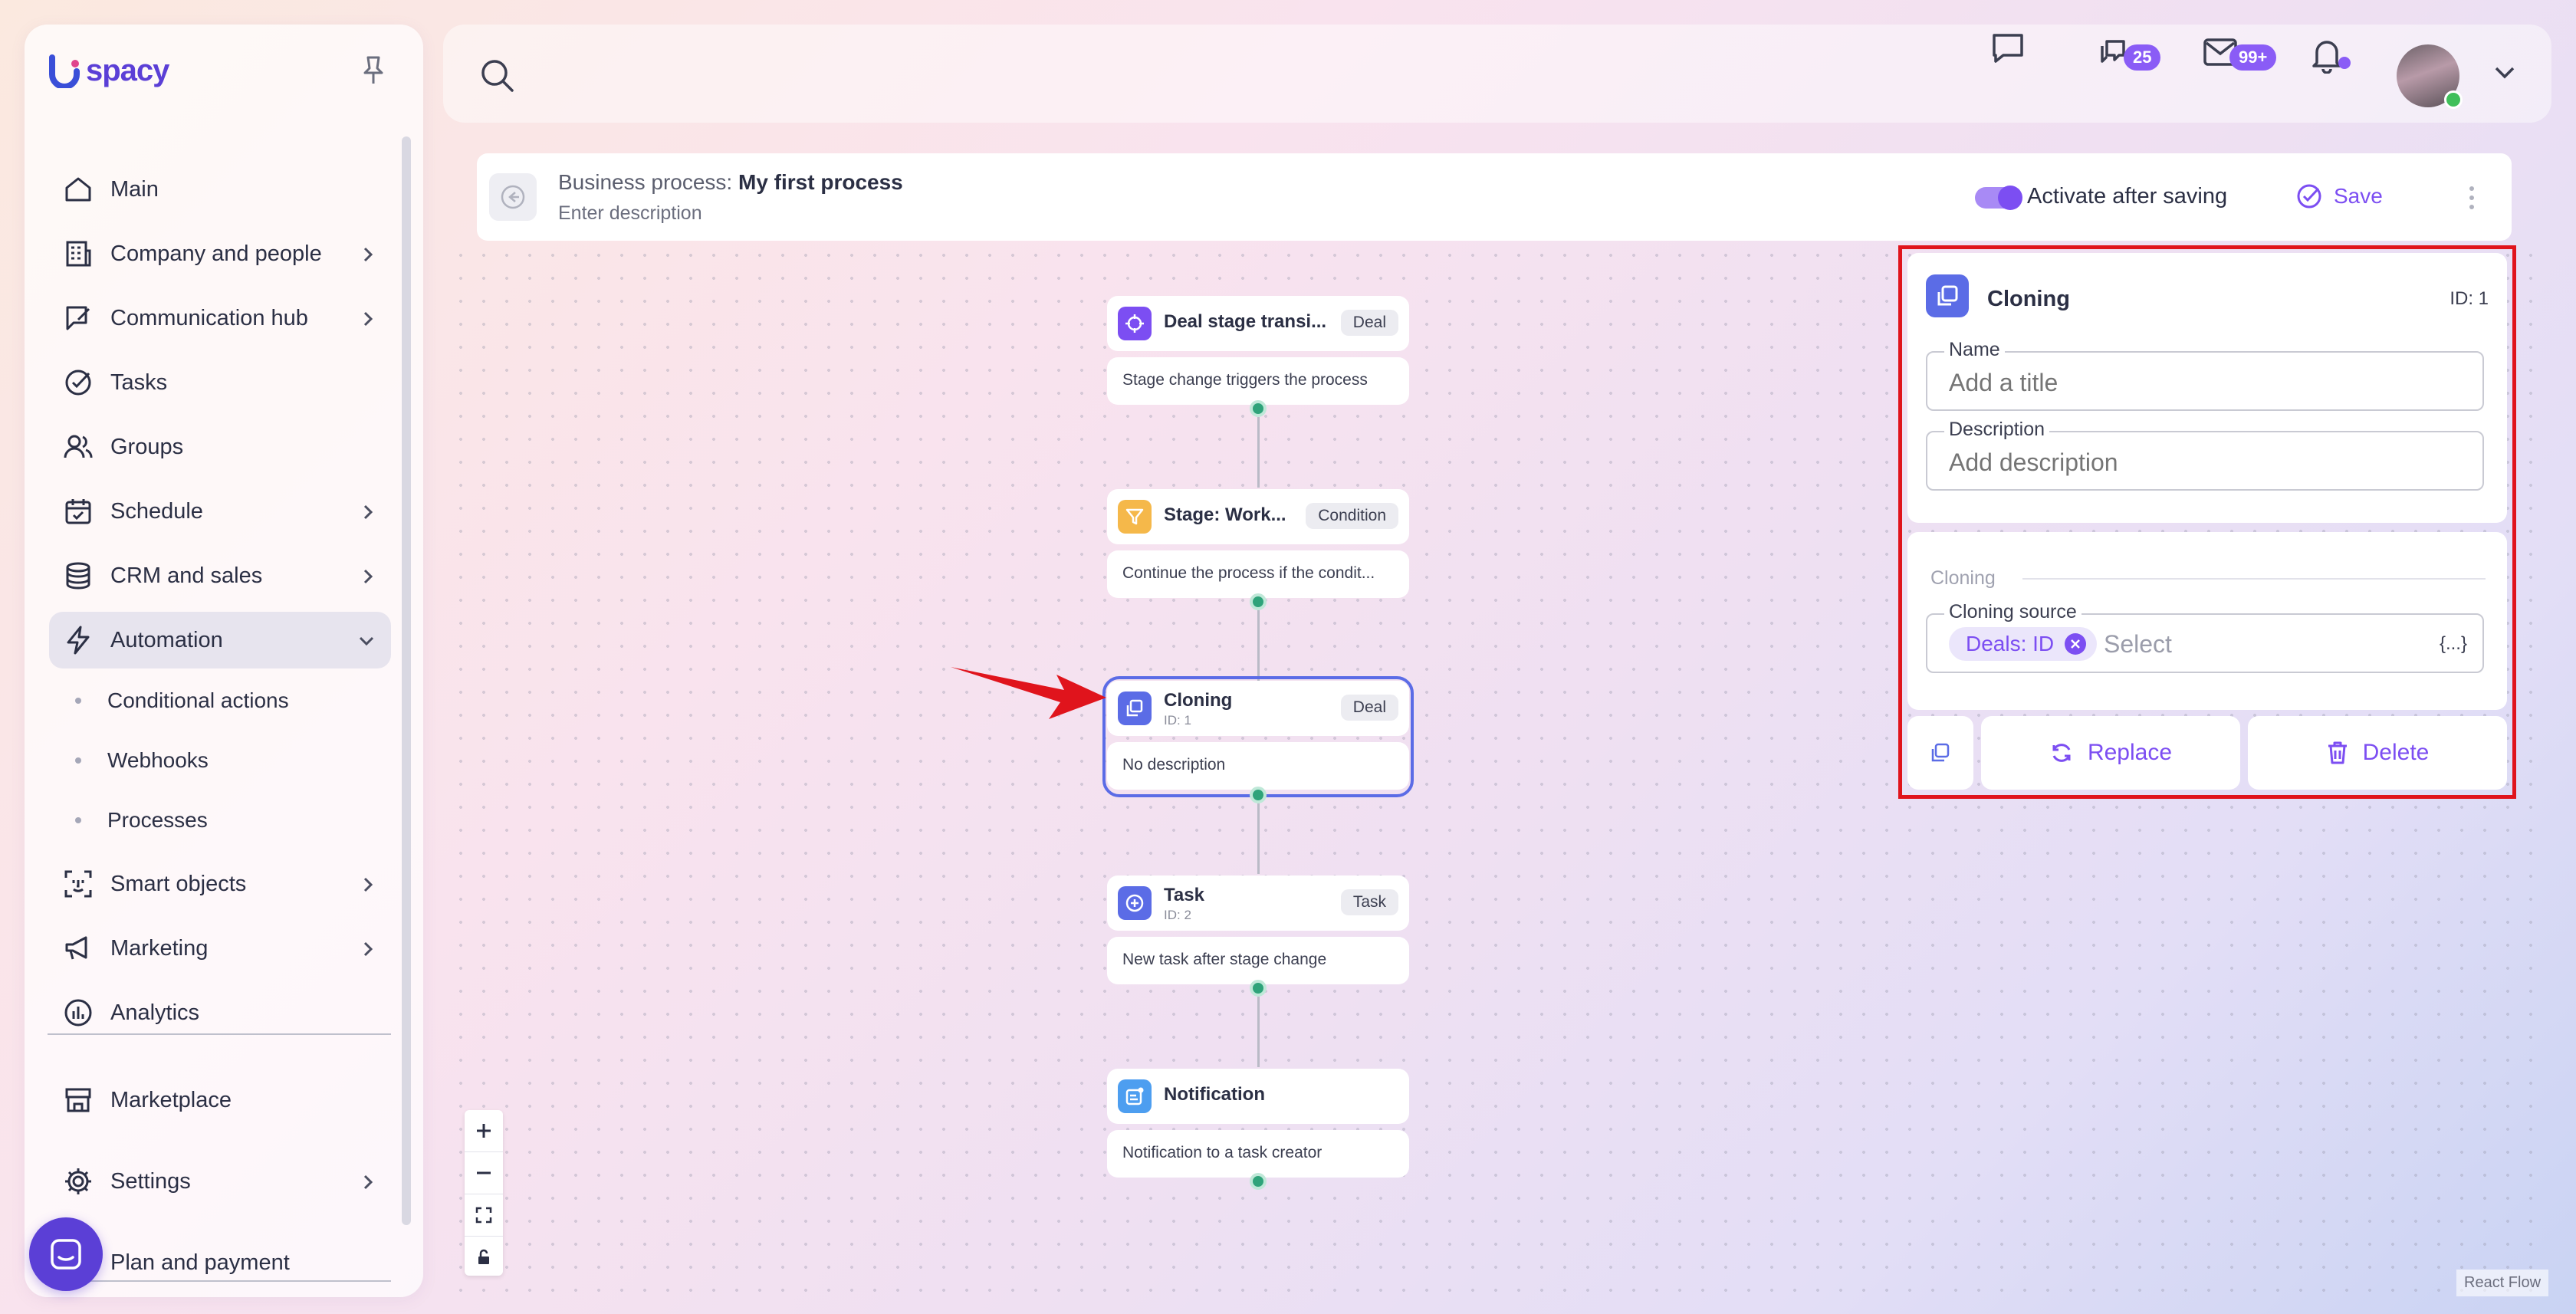 The width and height of the screenshot is (2576, 1314). I want to click on sidebar-item-label: Analytics, so click(155, 1012).